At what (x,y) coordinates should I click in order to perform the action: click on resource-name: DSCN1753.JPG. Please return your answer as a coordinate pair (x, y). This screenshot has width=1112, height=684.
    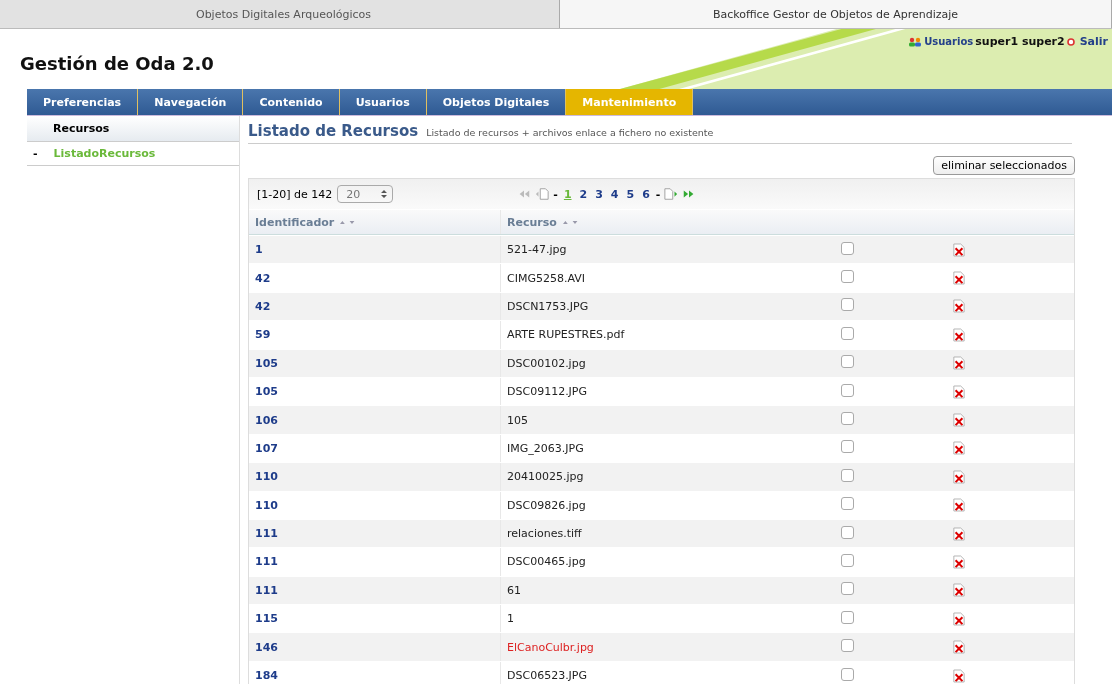
    Looking at the image, I should click on (548, 306).